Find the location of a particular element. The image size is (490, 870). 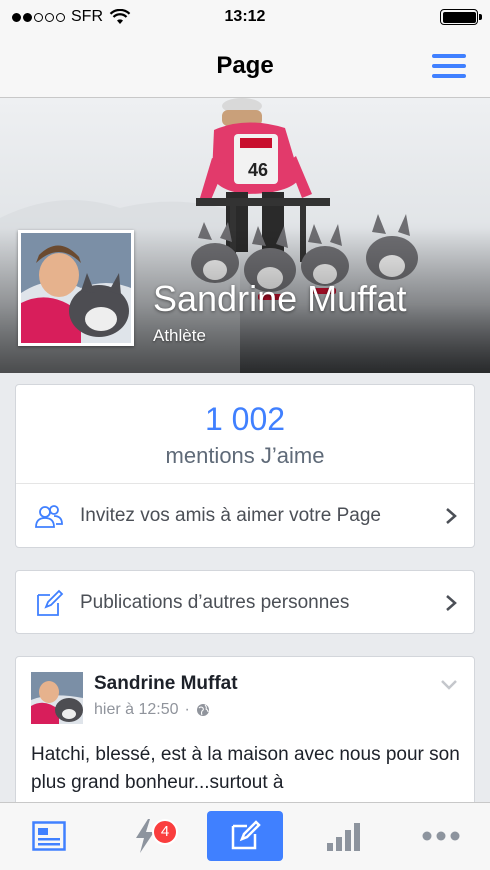

tab-bar: 4 is located at coordinates (245, 836).